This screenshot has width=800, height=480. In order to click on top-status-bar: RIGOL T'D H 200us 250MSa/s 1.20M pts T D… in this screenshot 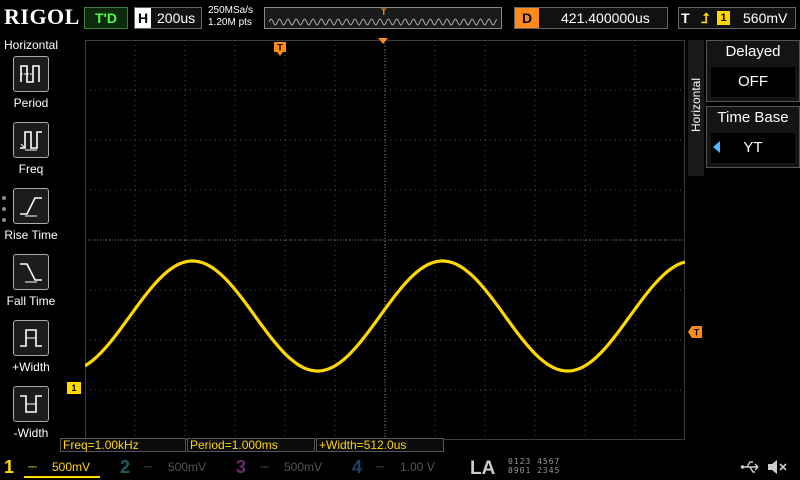, I will do `click(400, 18)`.